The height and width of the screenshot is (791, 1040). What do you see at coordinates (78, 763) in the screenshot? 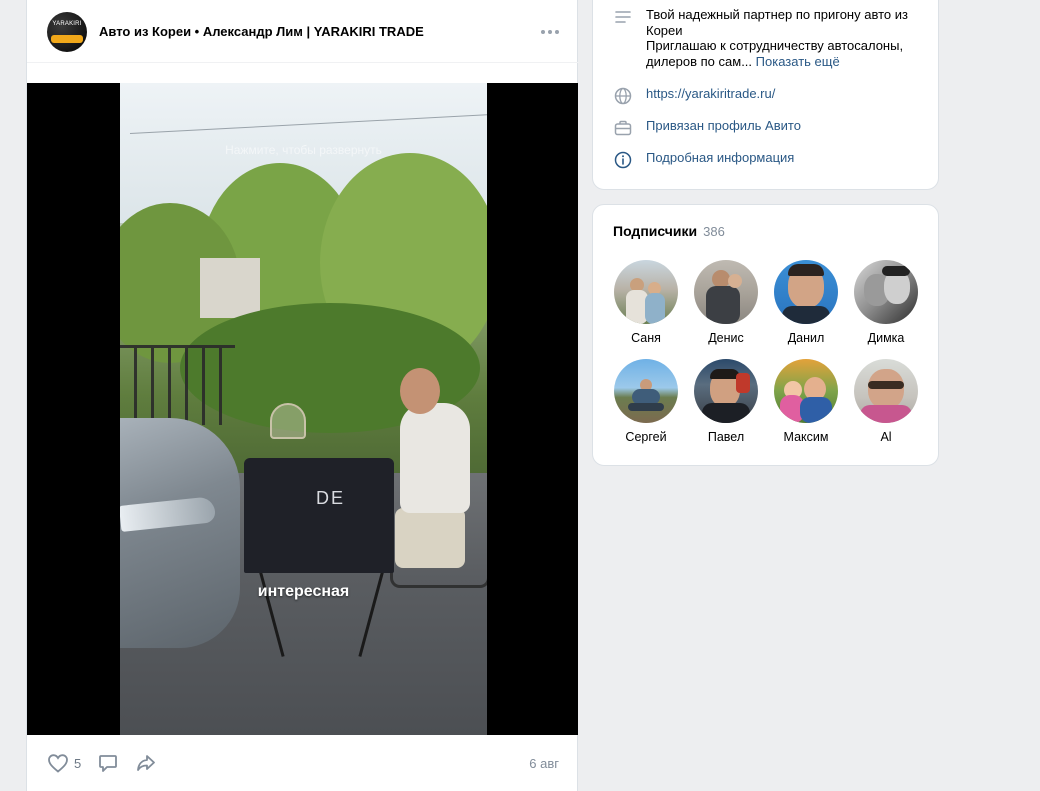
I see `like-count: 5` at bounding box center [78, 763].